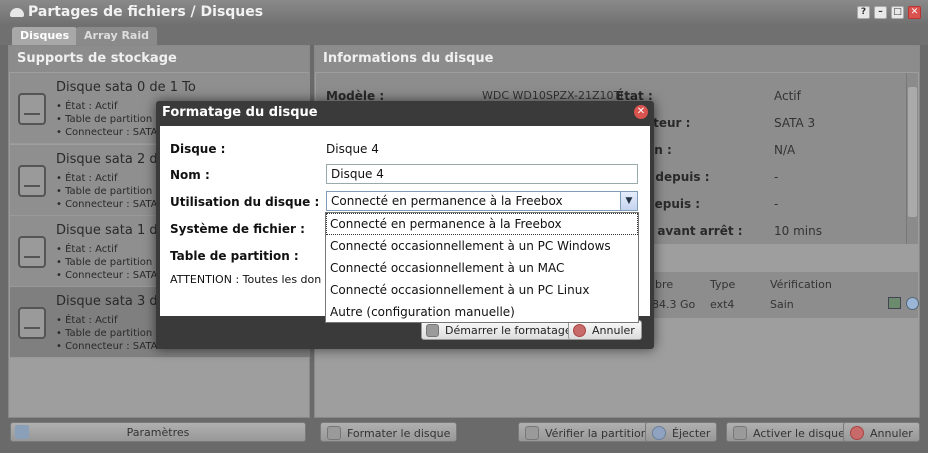 The width and height of the screenshot is (928, 453). What do you see at coordinates (198, 149) in the screenshot?
I see `disk-label: Disque :` at bounding box center [198, 149].